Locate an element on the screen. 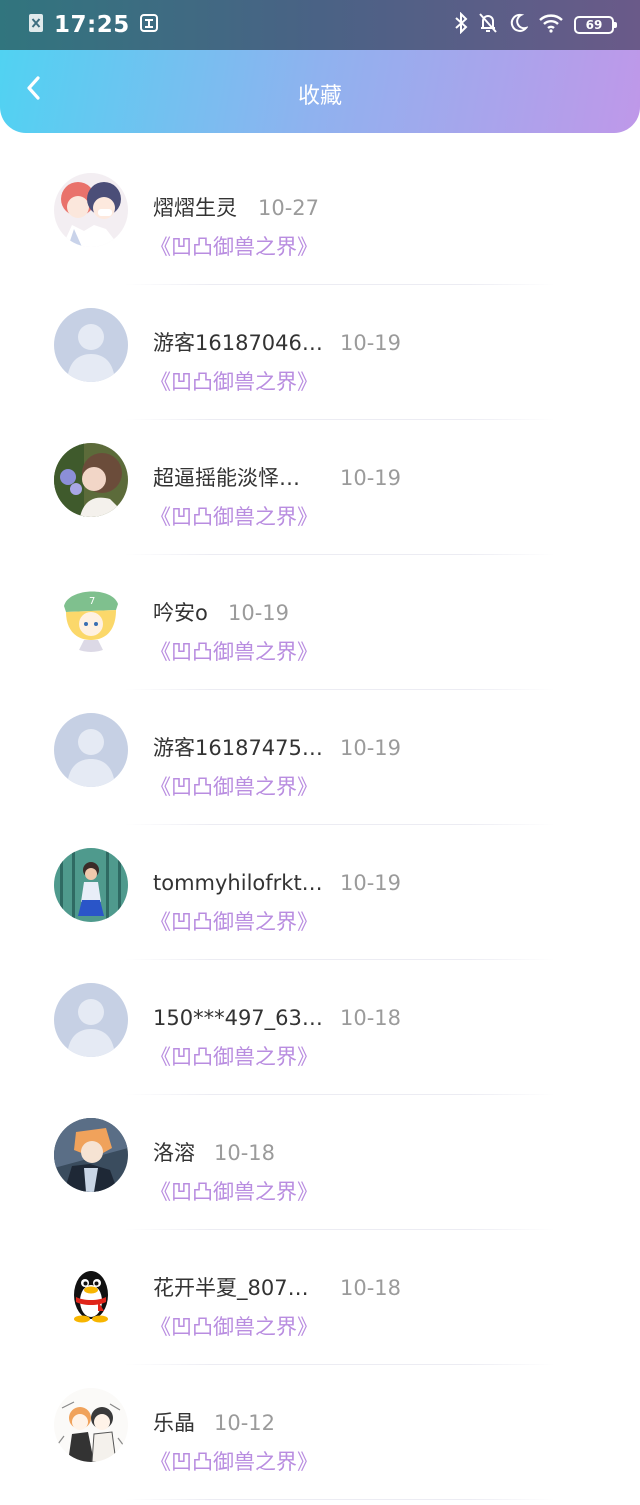 Image resolution: width=640 pixels, height=1505 pixels. list-item: 游客16187475… 10-19 《凹凸御兽之界》 is located at coordinates (320, 757).